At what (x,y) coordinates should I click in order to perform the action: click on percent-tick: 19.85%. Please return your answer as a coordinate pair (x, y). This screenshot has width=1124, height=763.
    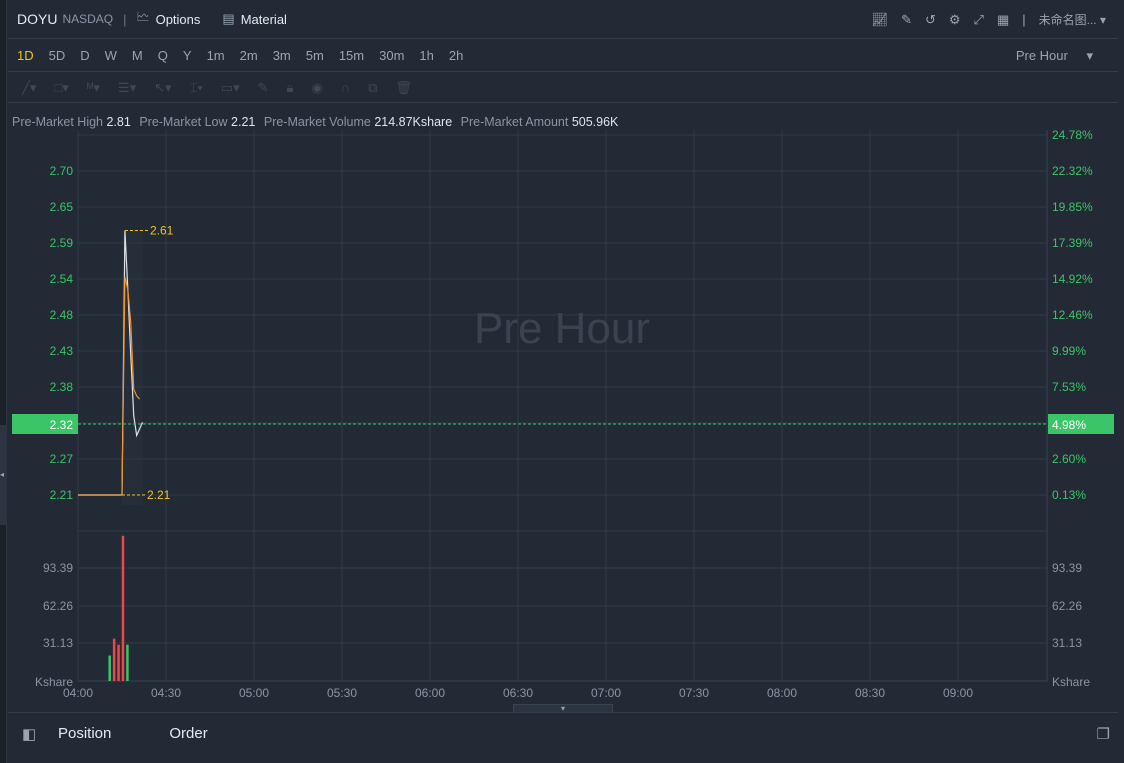
    Looking at the image, I should click on (1072, 207).